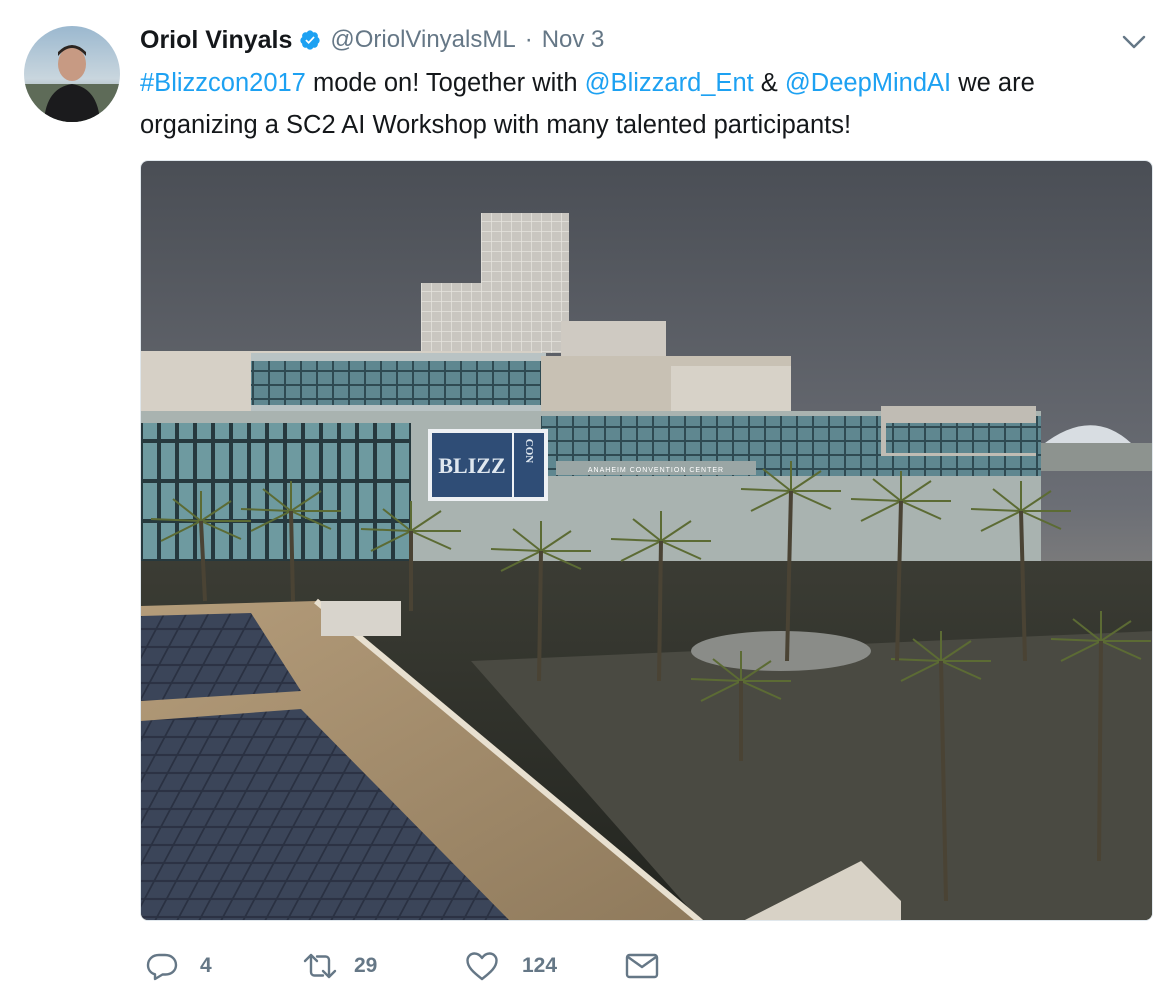  I want to click on retweet-count: 29, so click(366, 965).